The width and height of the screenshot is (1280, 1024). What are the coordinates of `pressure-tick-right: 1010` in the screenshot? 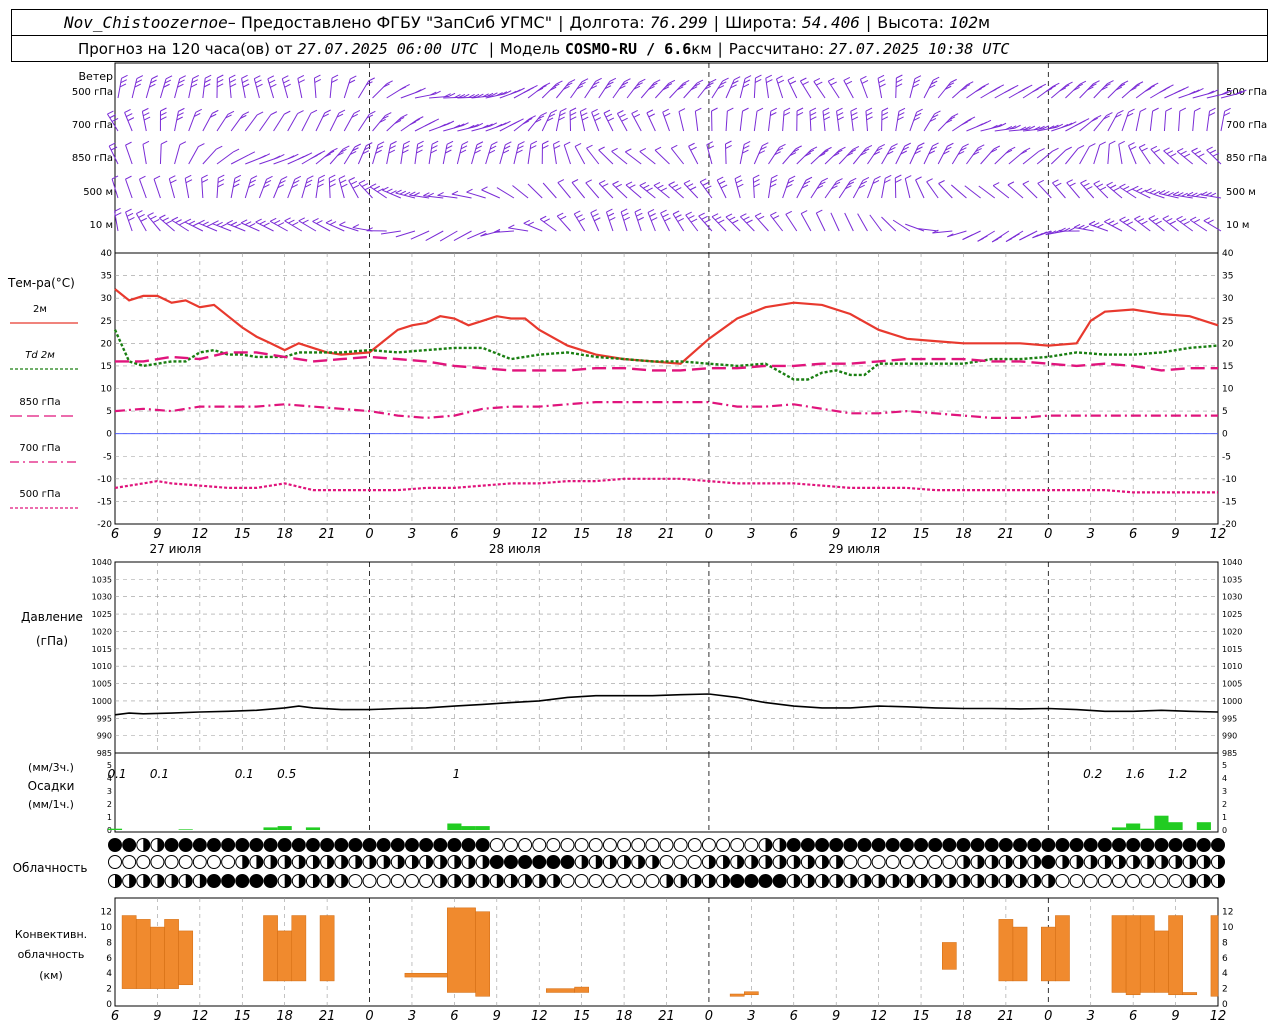 It's located at (1232, 666).